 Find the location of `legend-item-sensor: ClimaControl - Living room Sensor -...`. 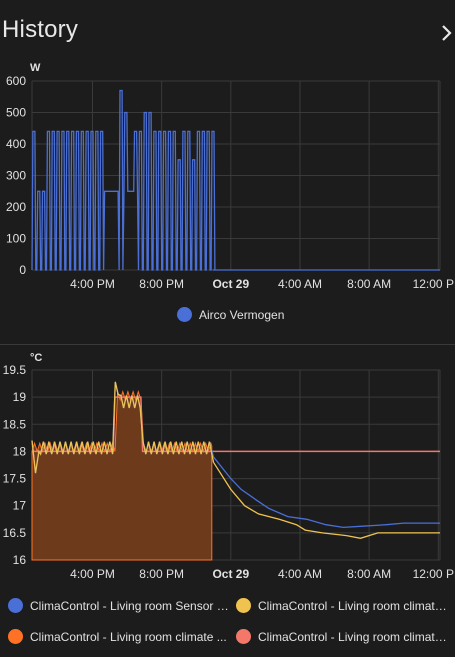

legend-item-sensor: ClimaControl - Living room Sensor -... is located at coordinates (119, 605).